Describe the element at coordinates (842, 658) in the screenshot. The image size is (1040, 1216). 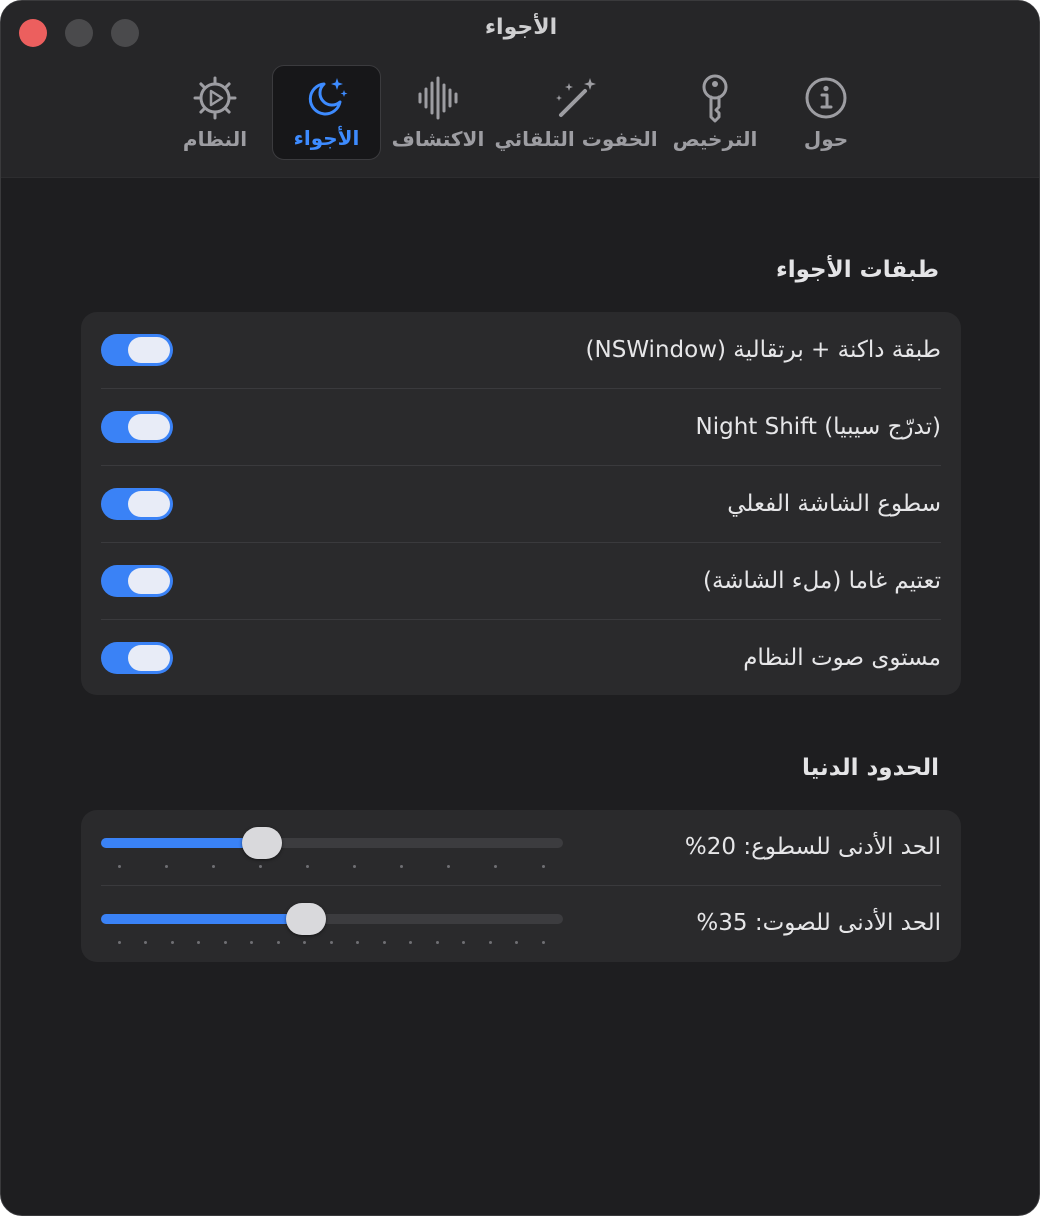
I see `layer-label: مستوى صوت النظام` at that location.